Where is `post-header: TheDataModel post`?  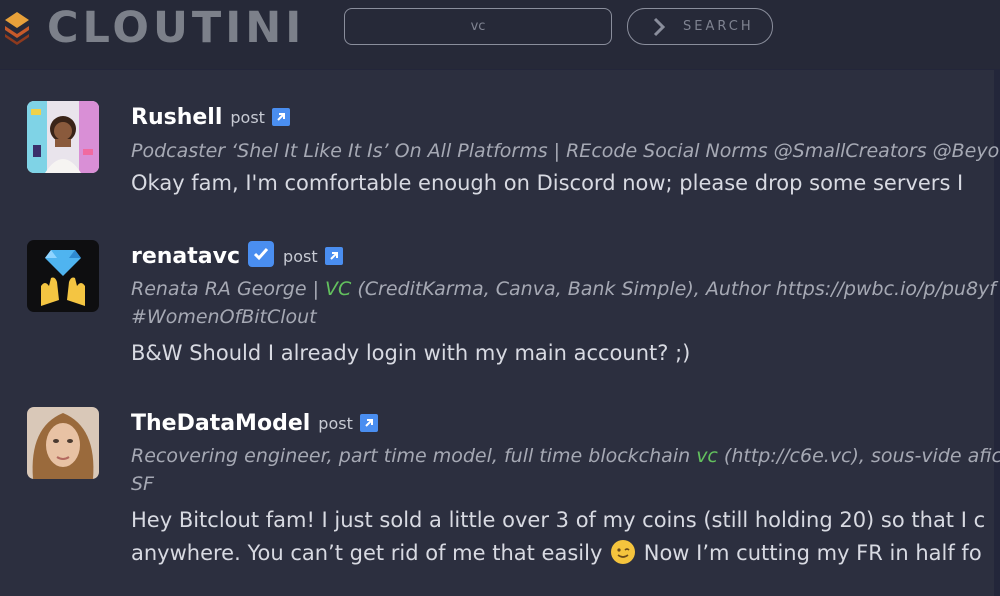 post-header: TheDataModel post is located at coordinates (565, 423).